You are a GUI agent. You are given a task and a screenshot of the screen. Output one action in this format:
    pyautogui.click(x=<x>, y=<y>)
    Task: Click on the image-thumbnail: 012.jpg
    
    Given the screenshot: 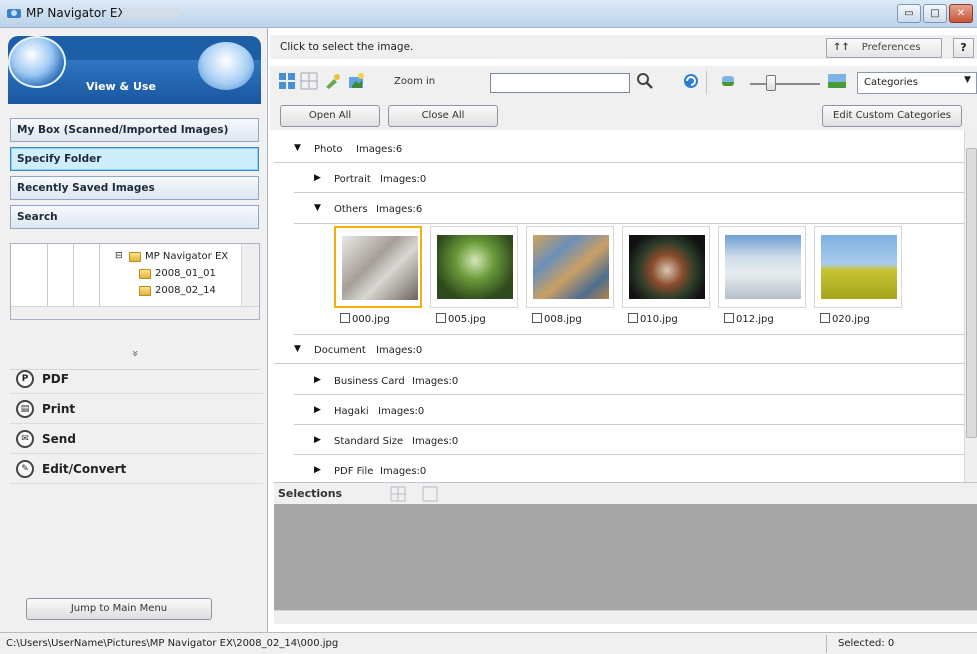 What is the action you would take?
    pyautogui.click(x=762, y=279)
    